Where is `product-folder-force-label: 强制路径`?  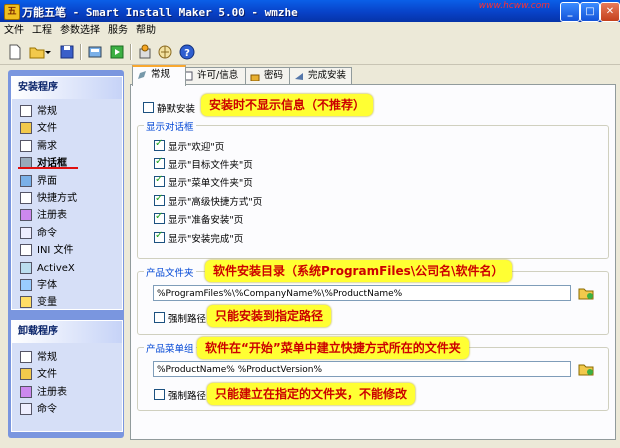 product-folder-force-label: 强制路径 is located at coordinates (187, 319).